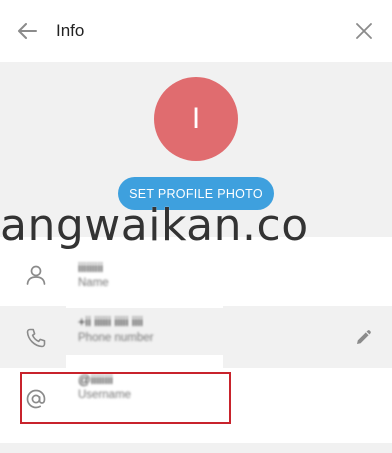 The width and height of the screenshot is (392, 453). Describe the element at coordinates (36, 275) in the screenshot. I see `user-icon` at that location.